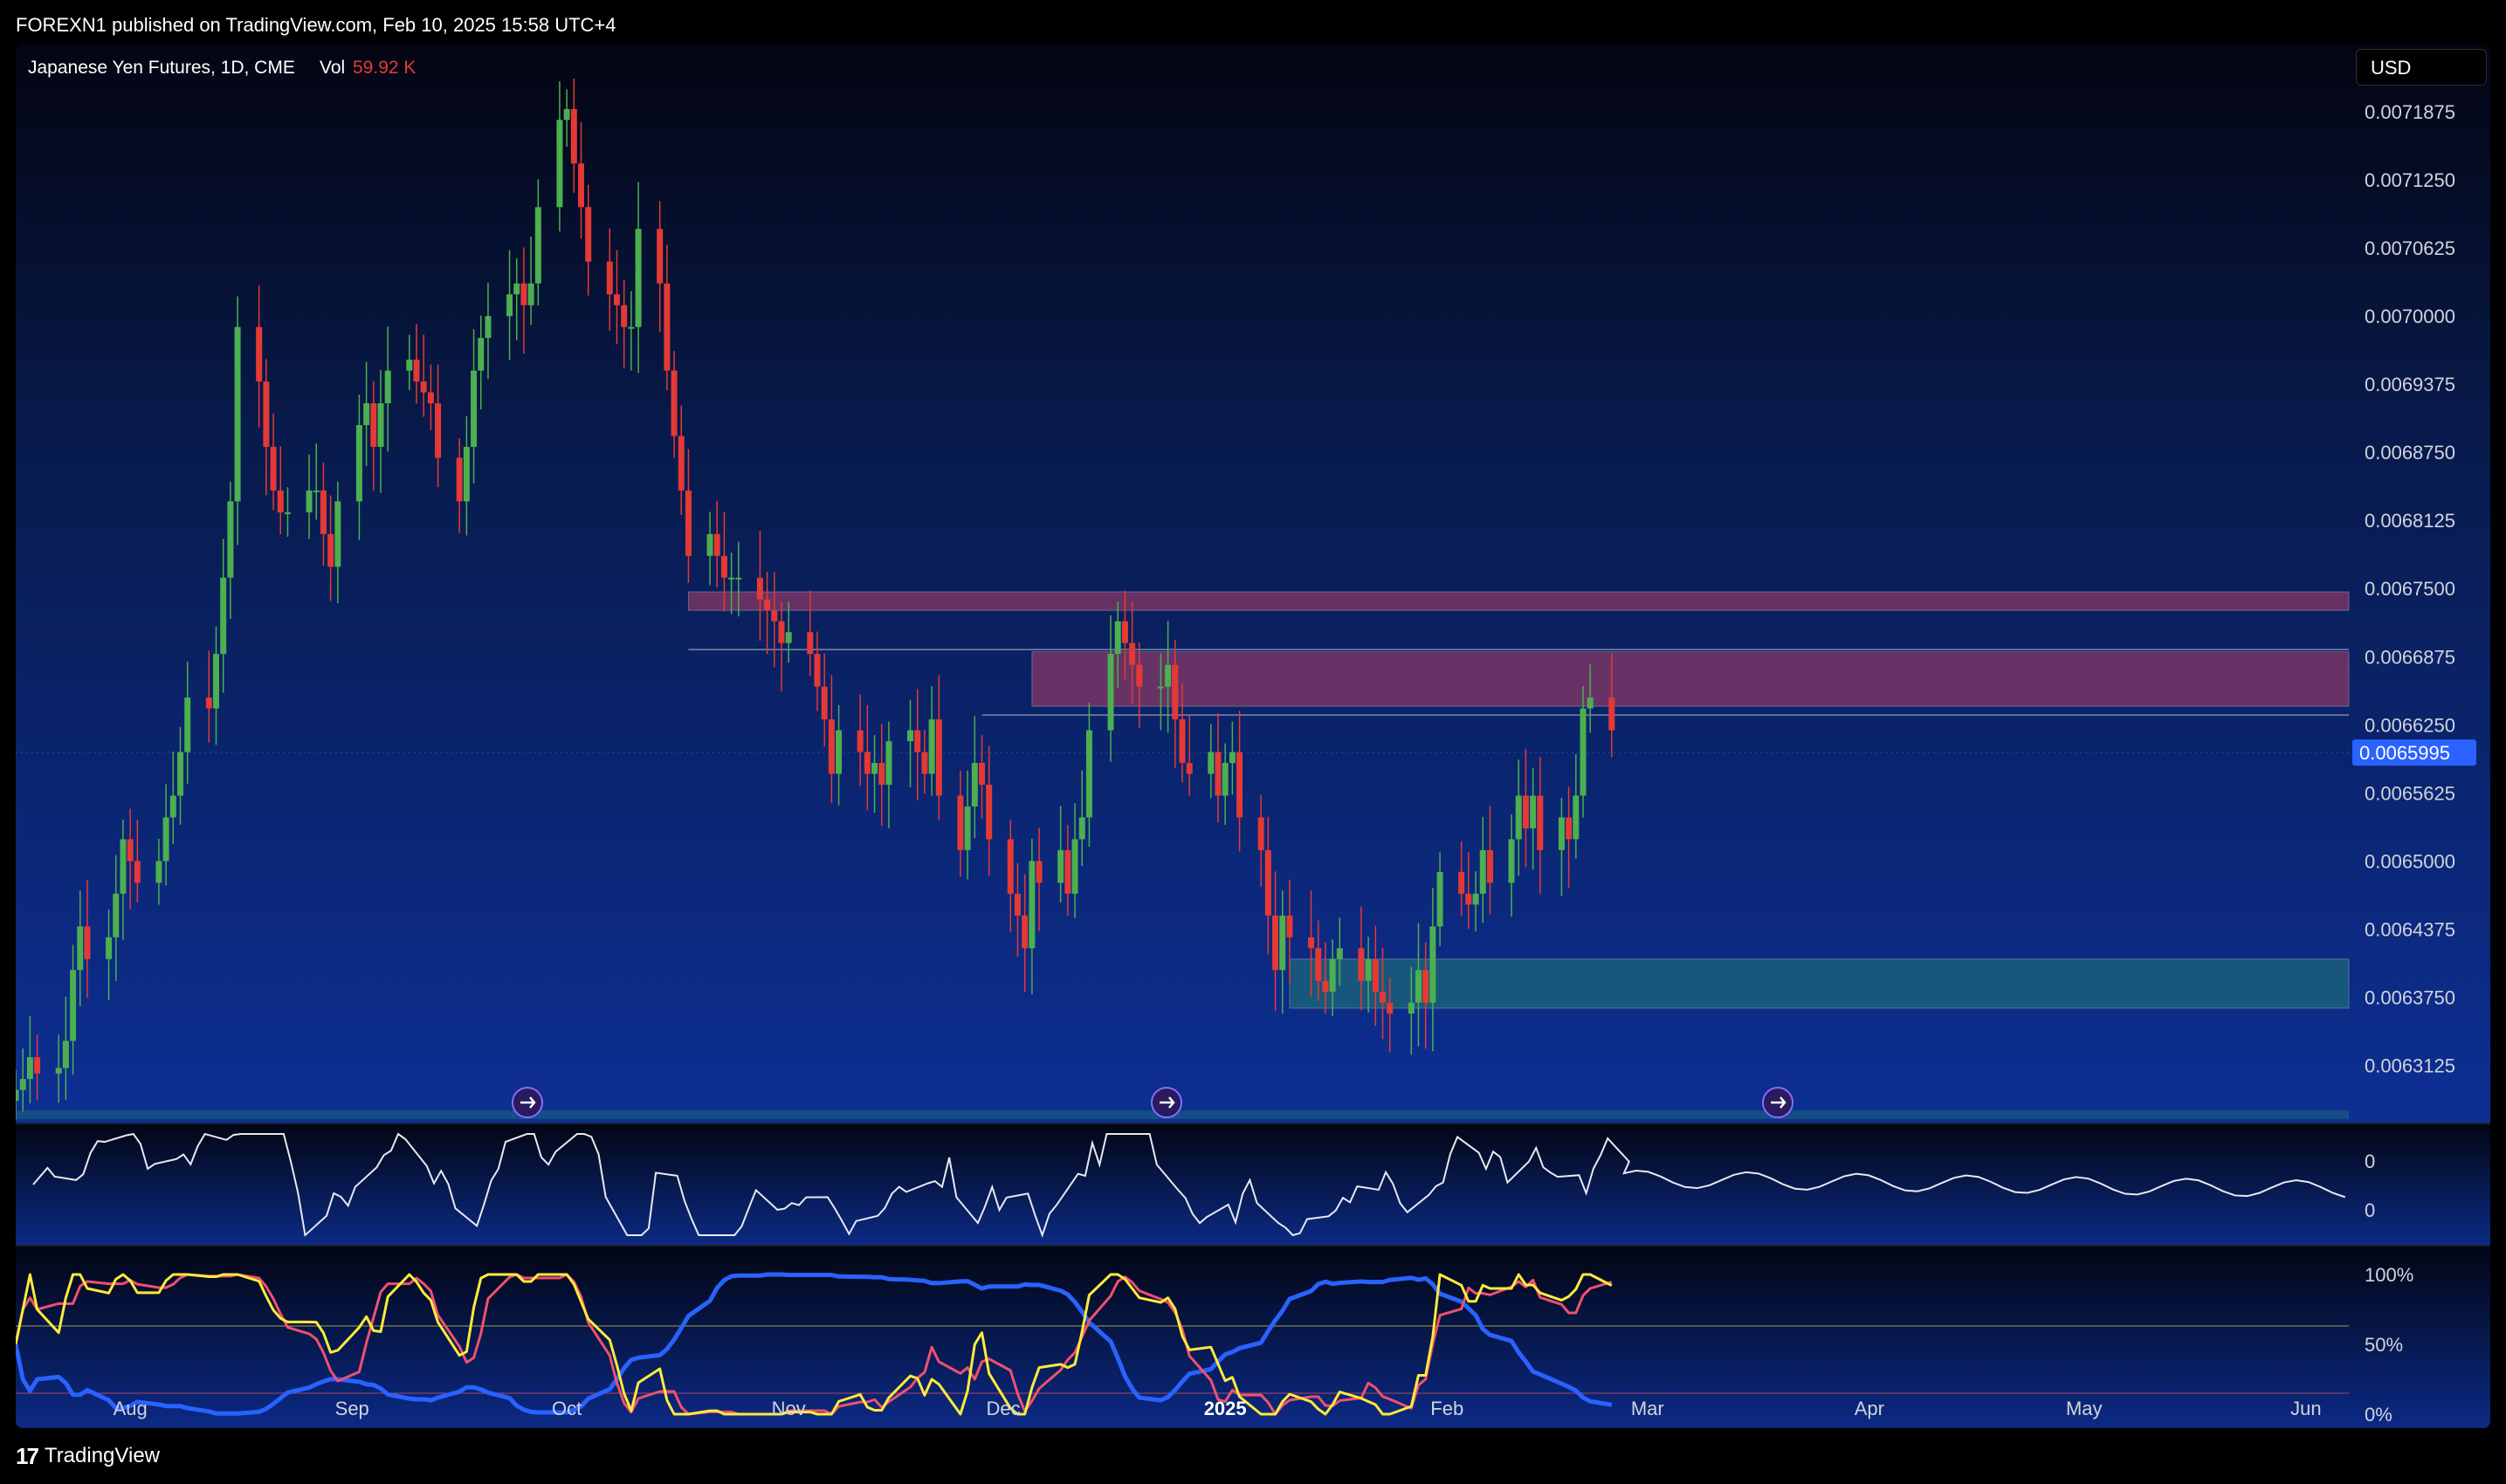 This screenshot has width=2506, height=1484. Describe the element at coordinates (2404, 753) in the screenshot. I see `last-price-value: 0.0065995` at that location.